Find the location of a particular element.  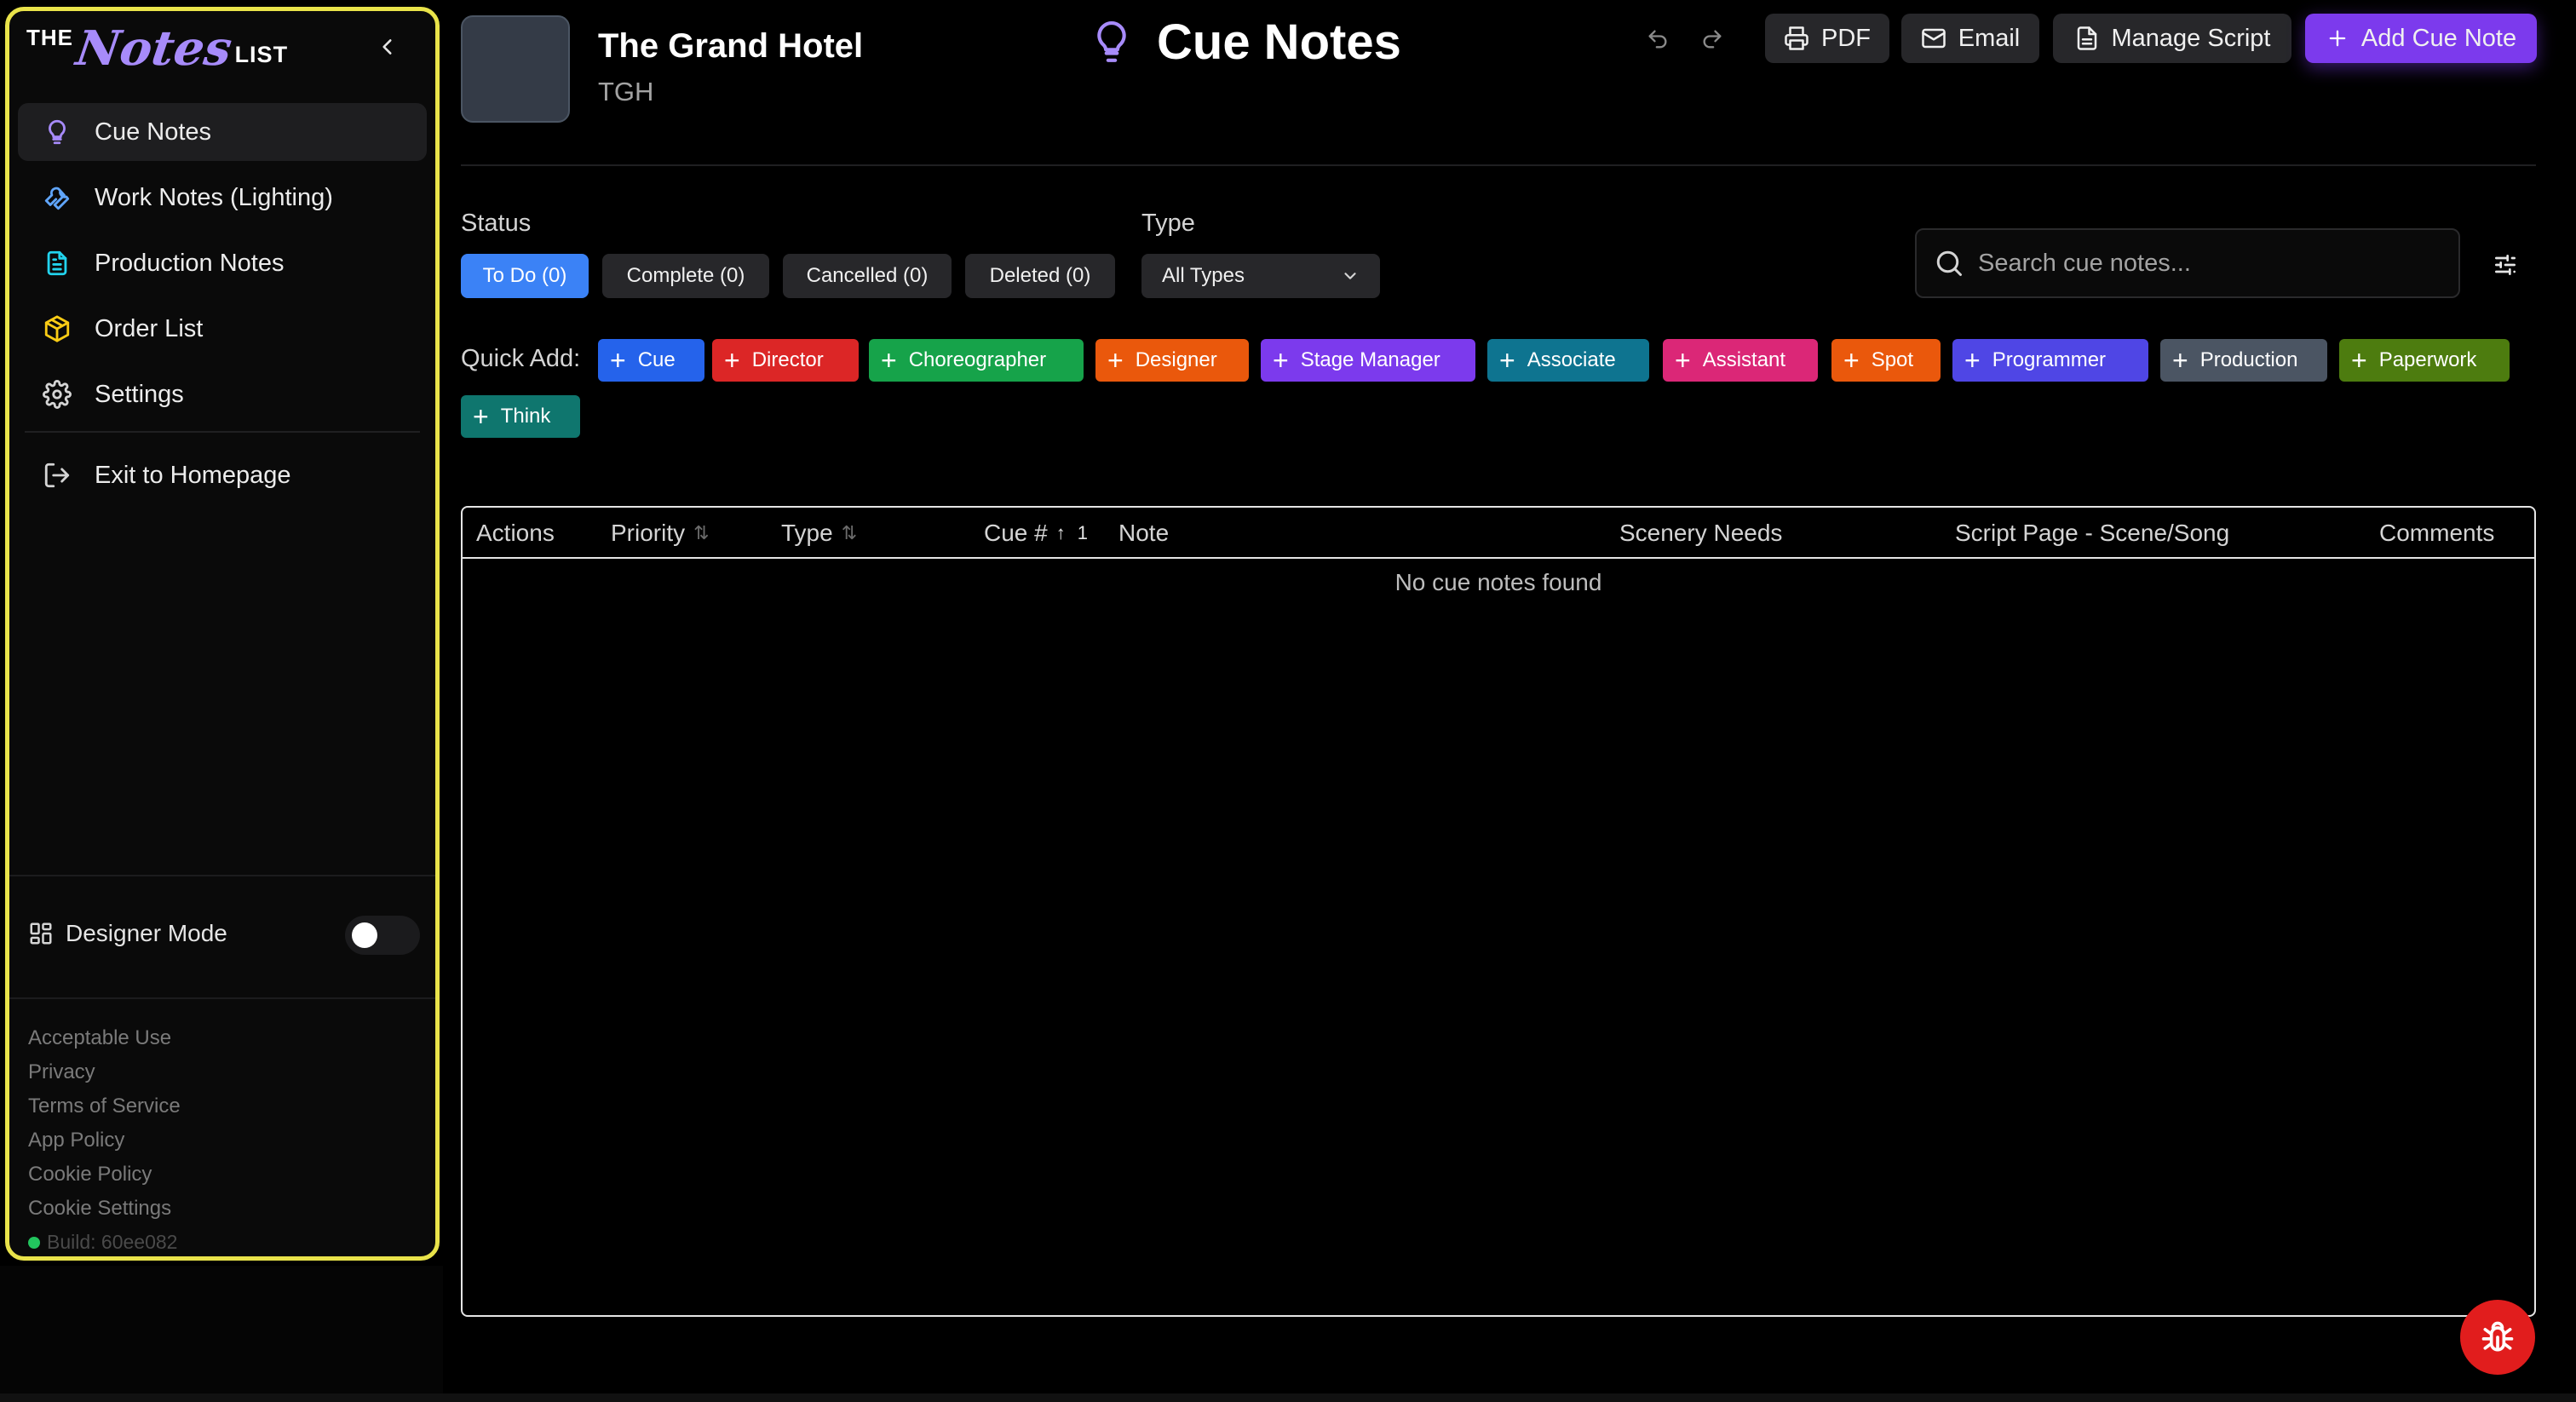

sort-order-badge: 1 is located at coordinates (1082, 532).